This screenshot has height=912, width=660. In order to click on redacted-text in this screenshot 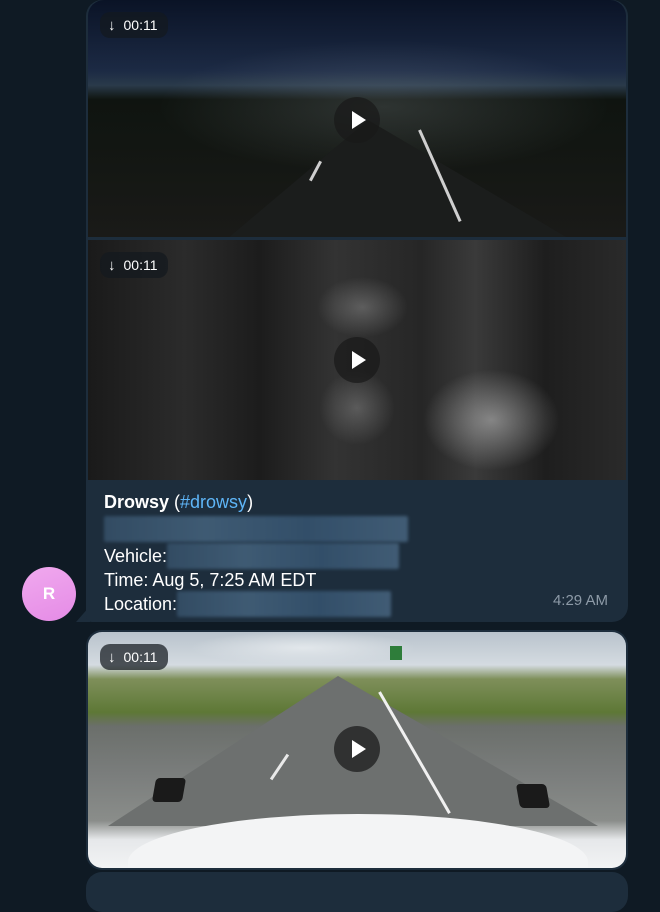, I will do `click(256, 529)`.